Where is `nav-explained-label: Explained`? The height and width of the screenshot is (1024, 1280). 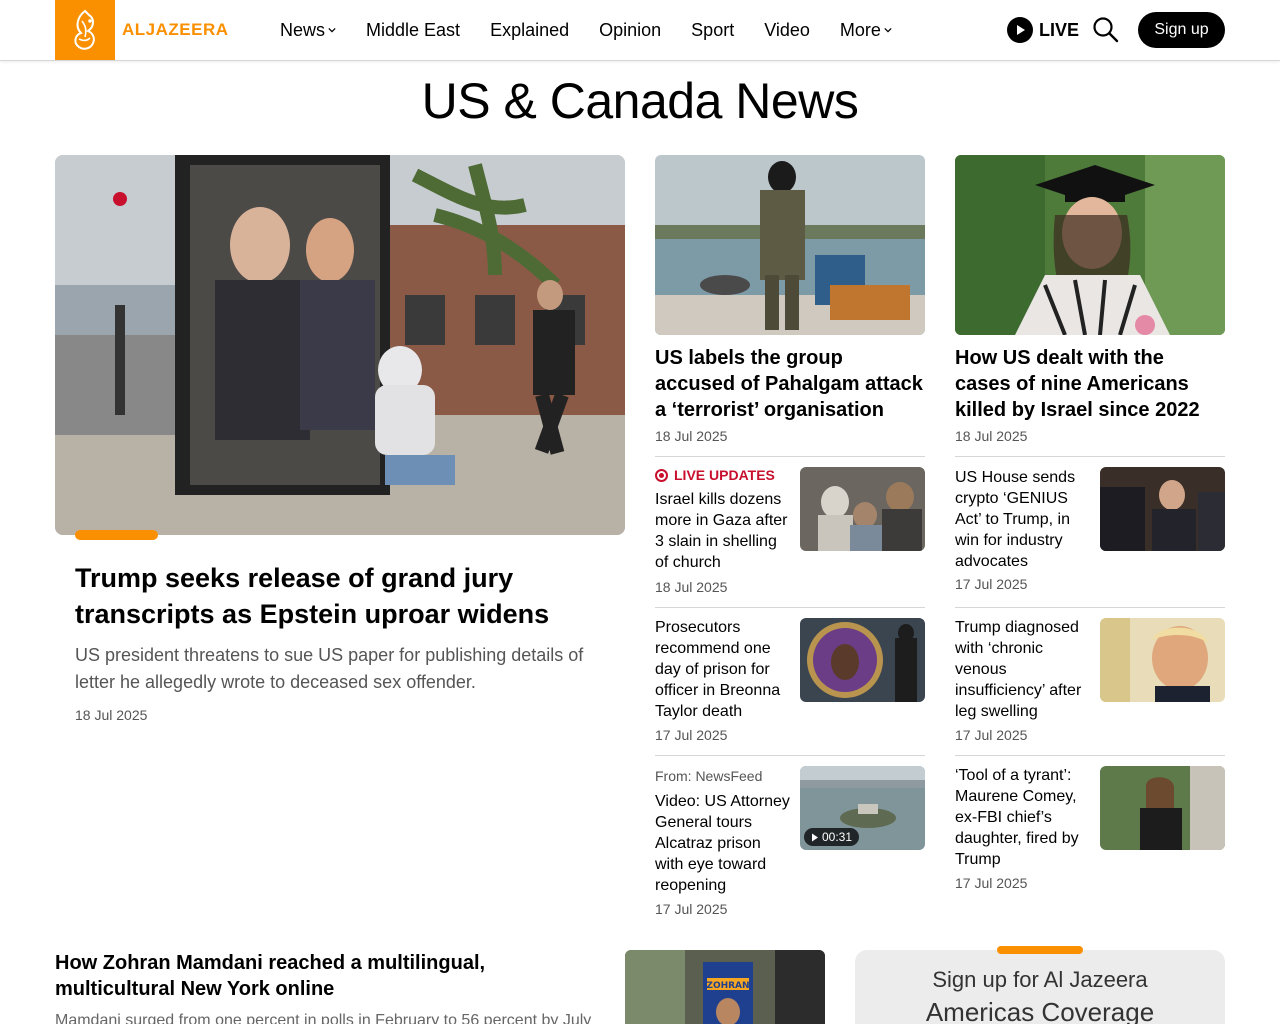
nav-explained-label: Explained is located at coordinates (530, 29).